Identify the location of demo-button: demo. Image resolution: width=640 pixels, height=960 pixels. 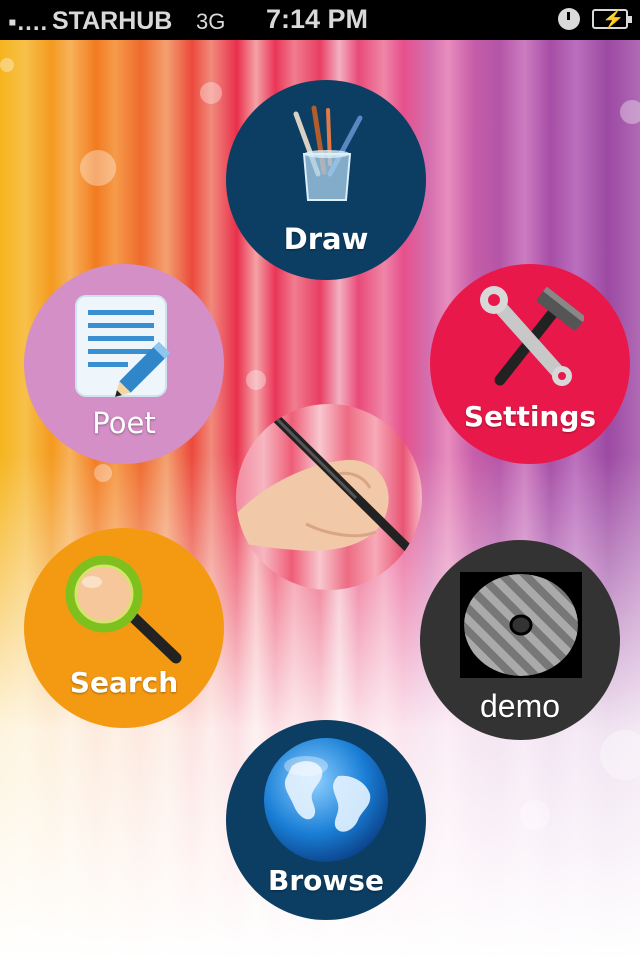
(520, 640).